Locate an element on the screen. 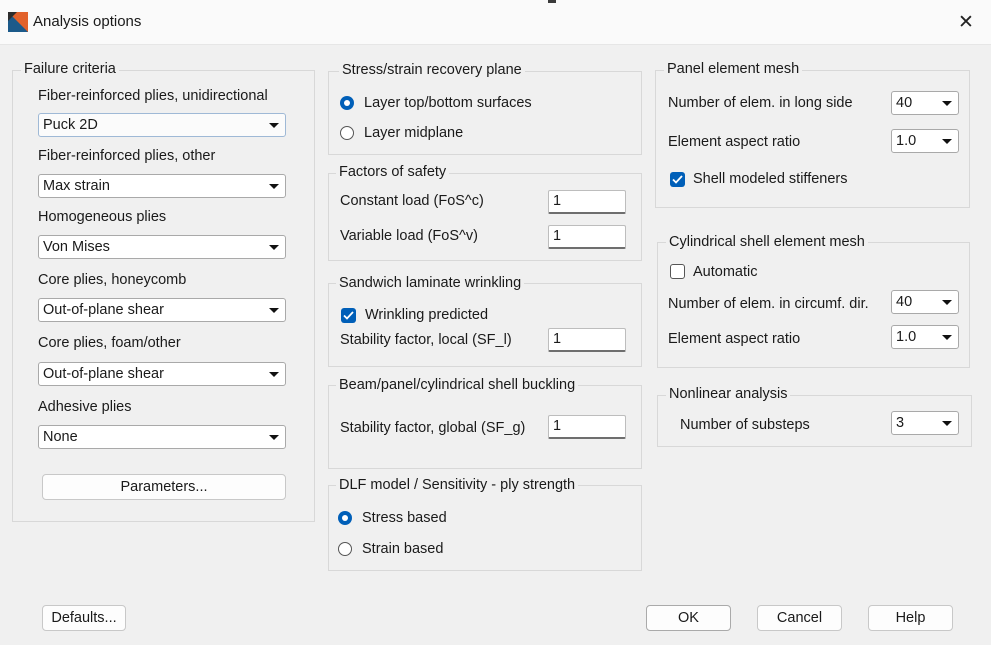  core-foam-label: Core plies, foam/other is located at coordinates (109, 343).